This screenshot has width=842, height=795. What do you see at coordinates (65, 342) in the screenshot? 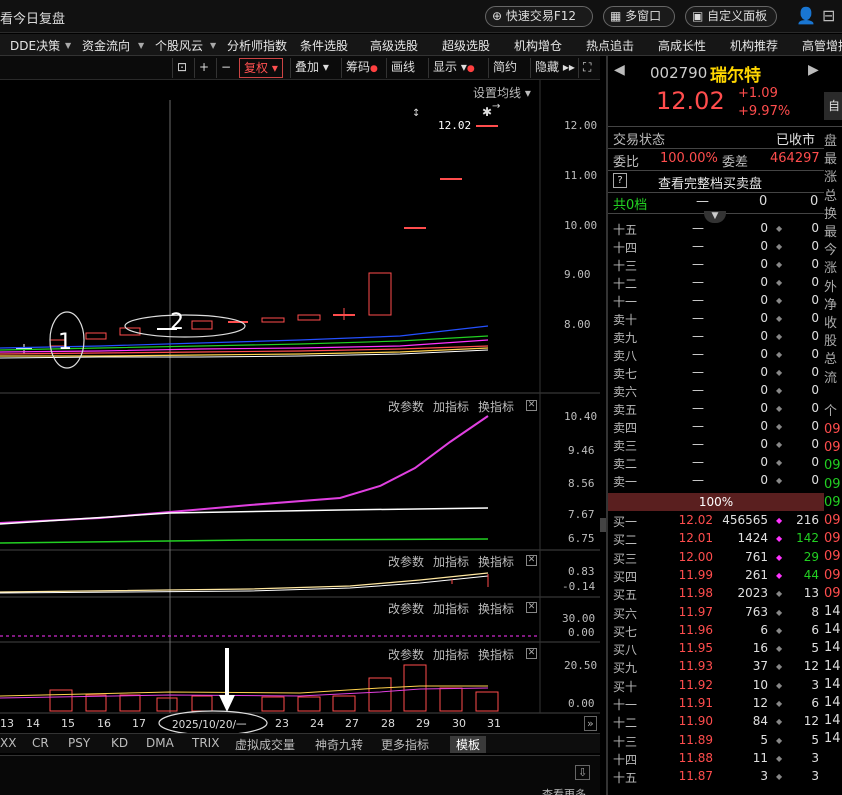
I see `annotation-label-1: 1` at bounding box center [65, 342].